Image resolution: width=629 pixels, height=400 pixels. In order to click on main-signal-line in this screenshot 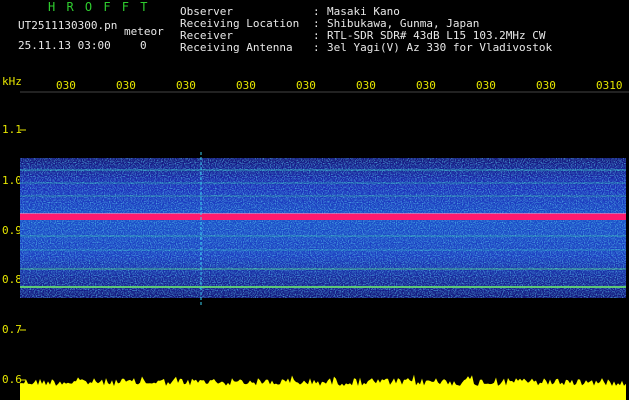, I will do `click(323, 217)`.